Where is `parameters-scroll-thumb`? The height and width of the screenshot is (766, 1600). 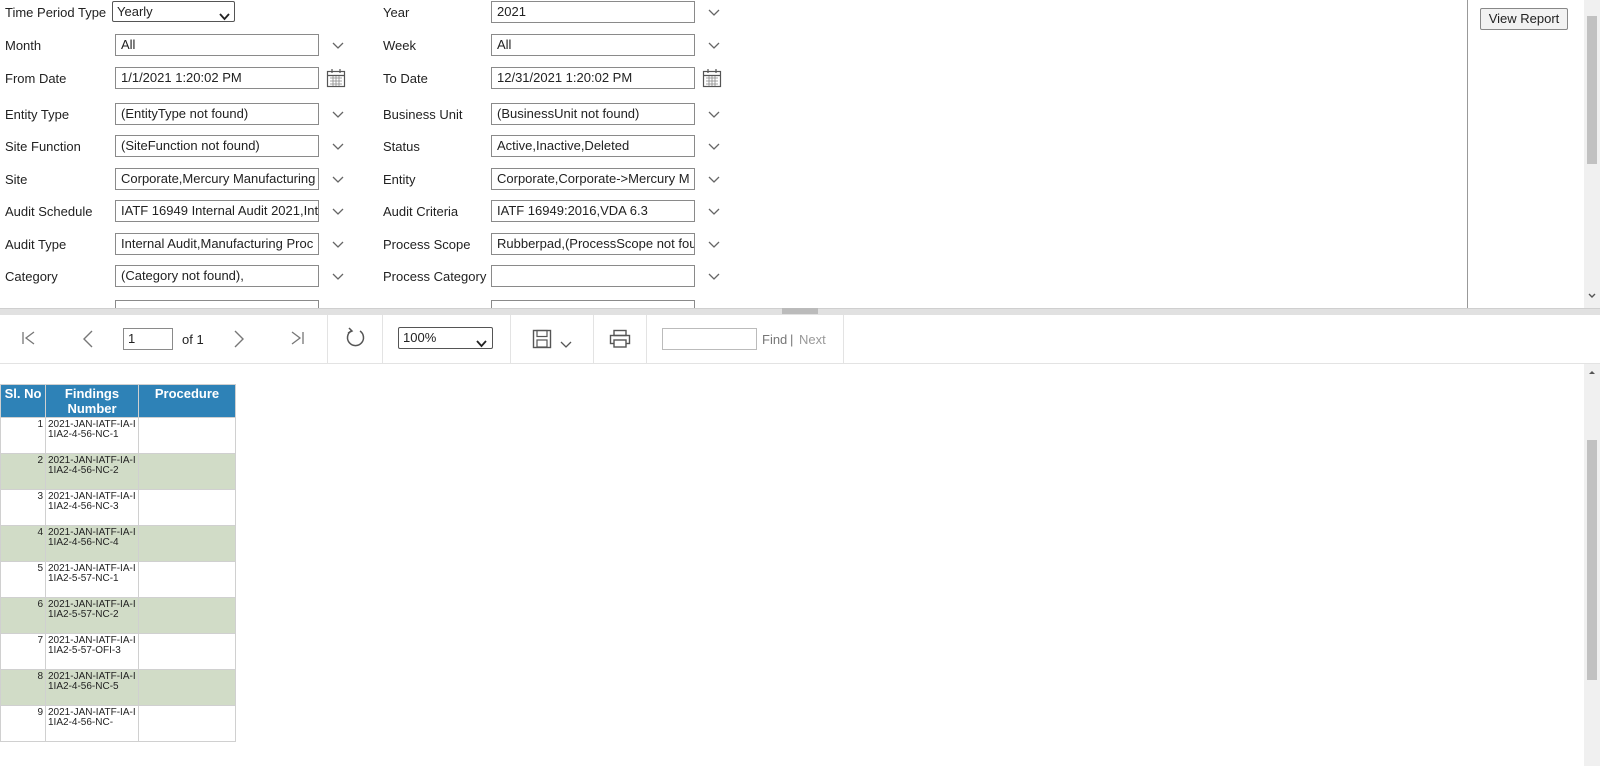 parameters-scroll-thumb is located at coordinates (1592, 90).